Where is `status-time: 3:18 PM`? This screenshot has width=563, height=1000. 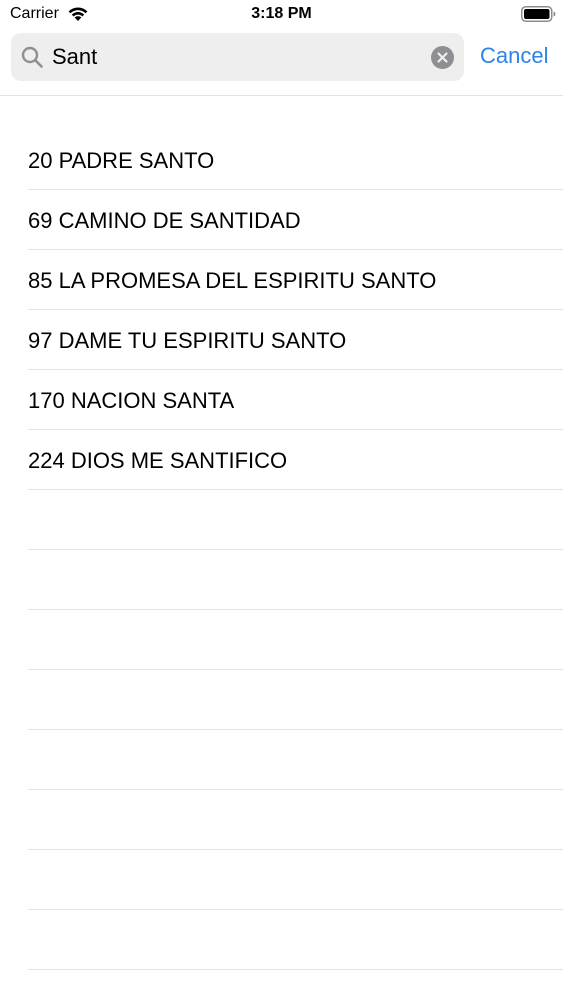
status-time: 3:18 PM is located at coordinates (281, 13).